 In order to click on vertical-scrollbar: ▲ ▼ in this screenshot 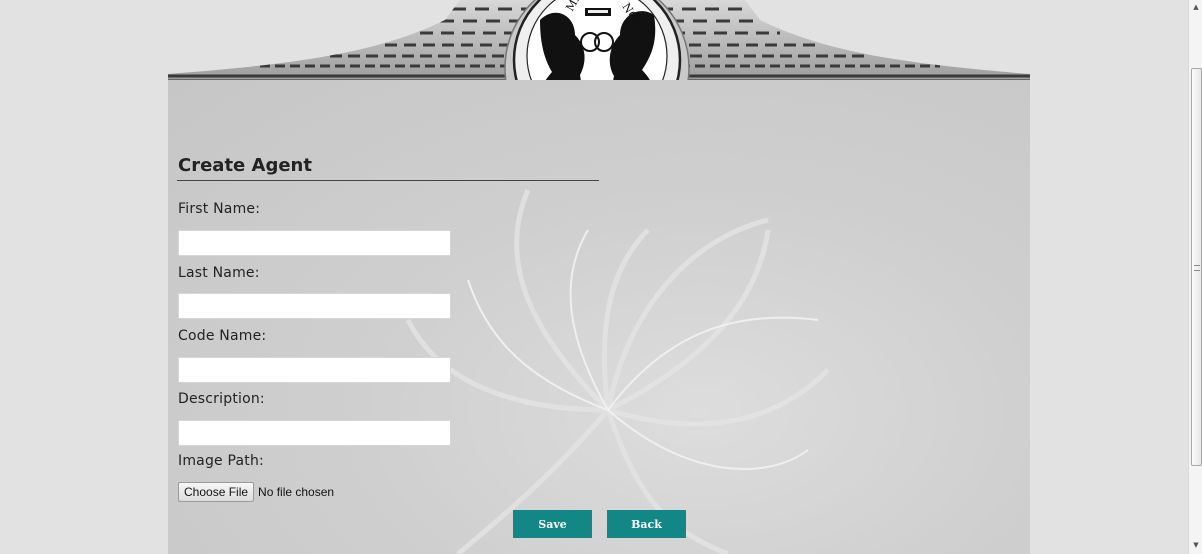, I will do `click(1195, 277)`.